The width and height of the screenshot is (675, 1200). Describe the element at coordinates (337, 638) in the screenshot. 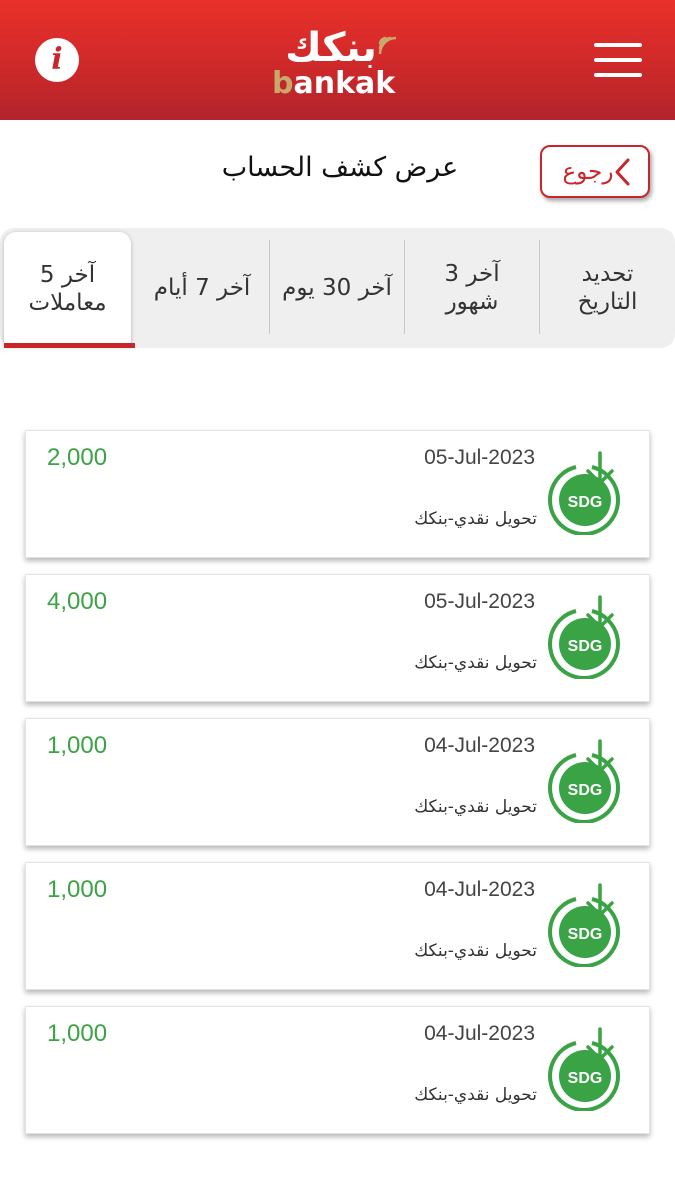

I see `transaction-card: 4,000 05-Jul-2023 تحويل نقدي-بنكك SDG` at that location.